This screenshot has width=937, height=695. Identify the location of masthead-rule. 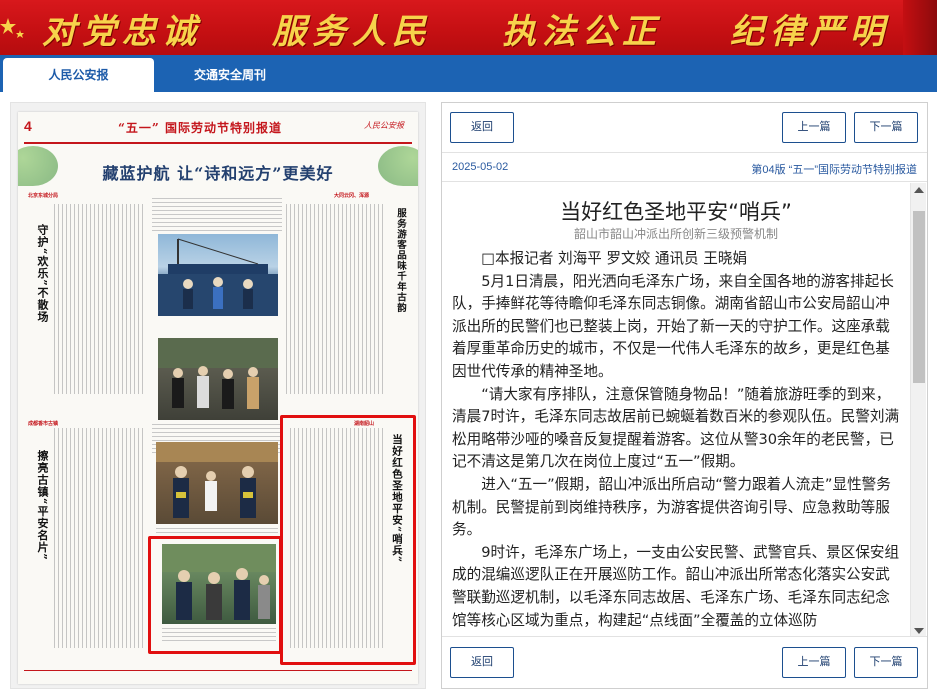
(218, 143).